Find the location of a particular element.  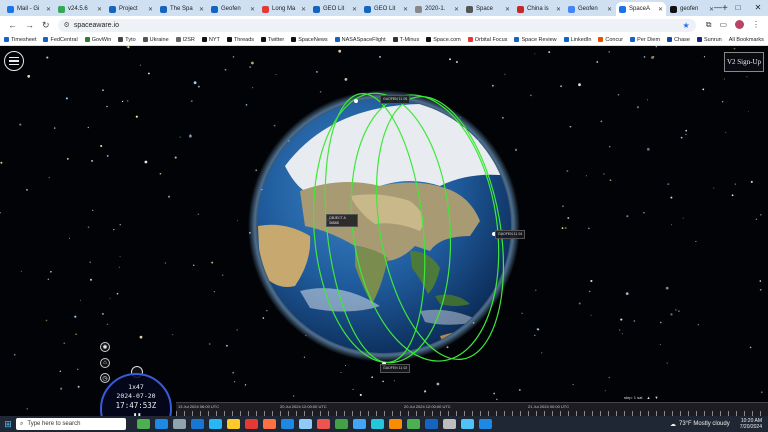

v2-signup-button: V2 Sign-Up is located at coordinates (744, 62).